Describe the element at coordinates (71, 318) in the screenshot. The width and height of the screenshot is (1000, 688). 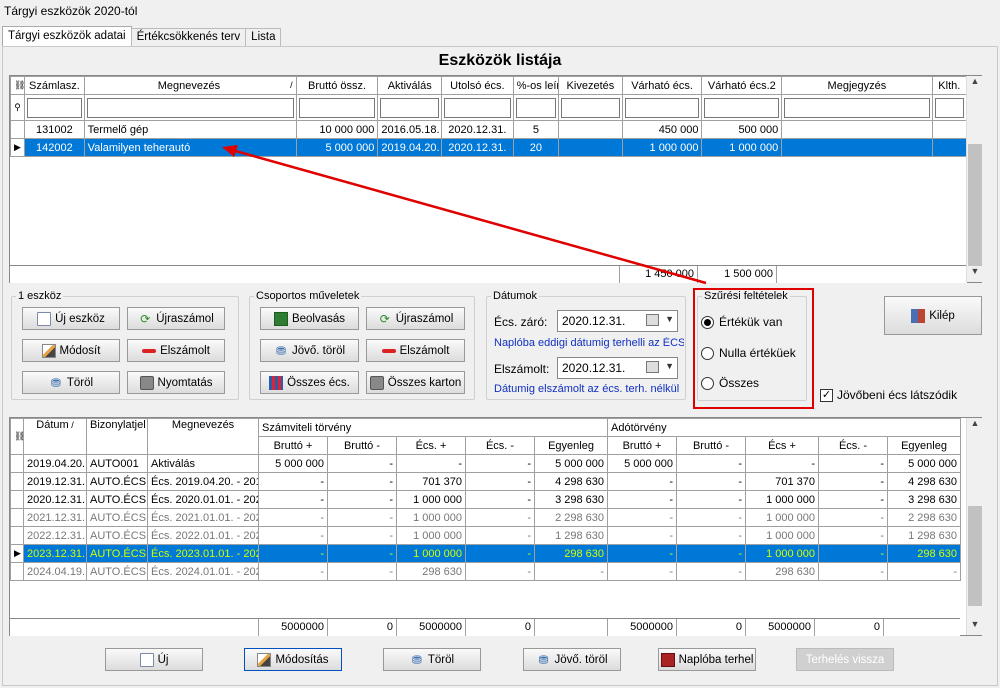
I see `new-asset-button: Új eszköz` at that location.